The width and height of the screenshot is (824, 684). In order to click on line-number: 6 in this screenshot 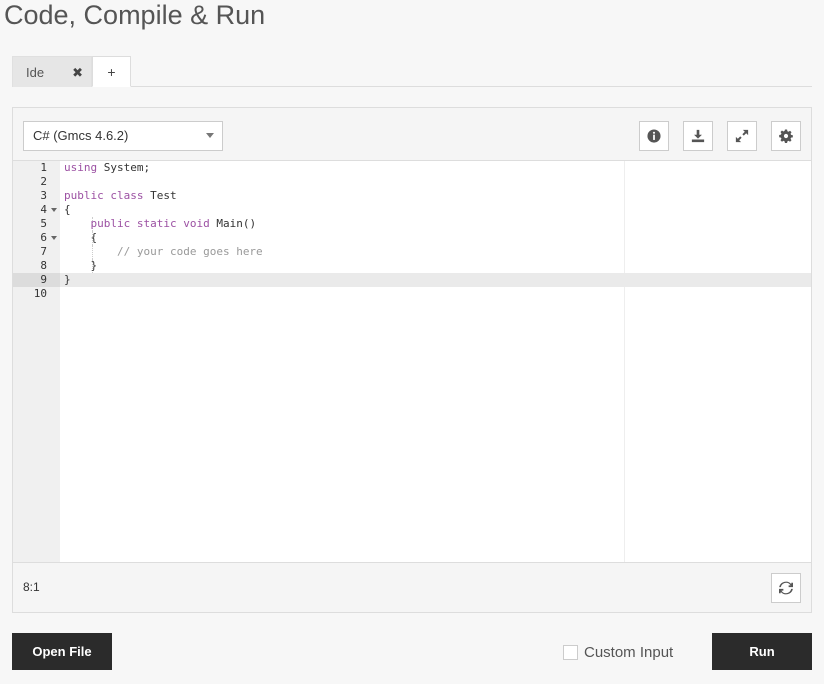, I will do `click(43, 237)`.